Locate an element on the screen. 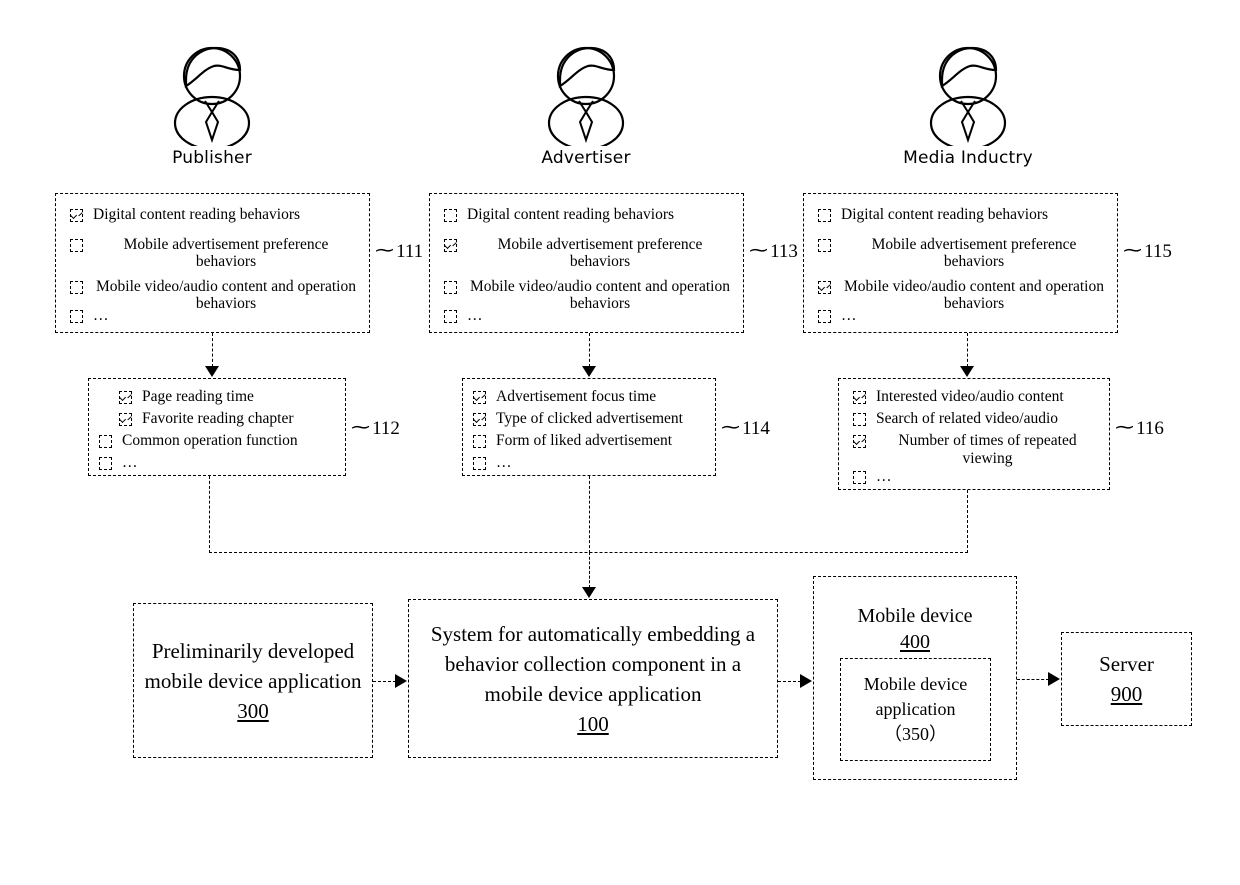 This screenshot has height=885, width=1240. actor-media-industry: Media Inductry is located at coordinates (968, 102).